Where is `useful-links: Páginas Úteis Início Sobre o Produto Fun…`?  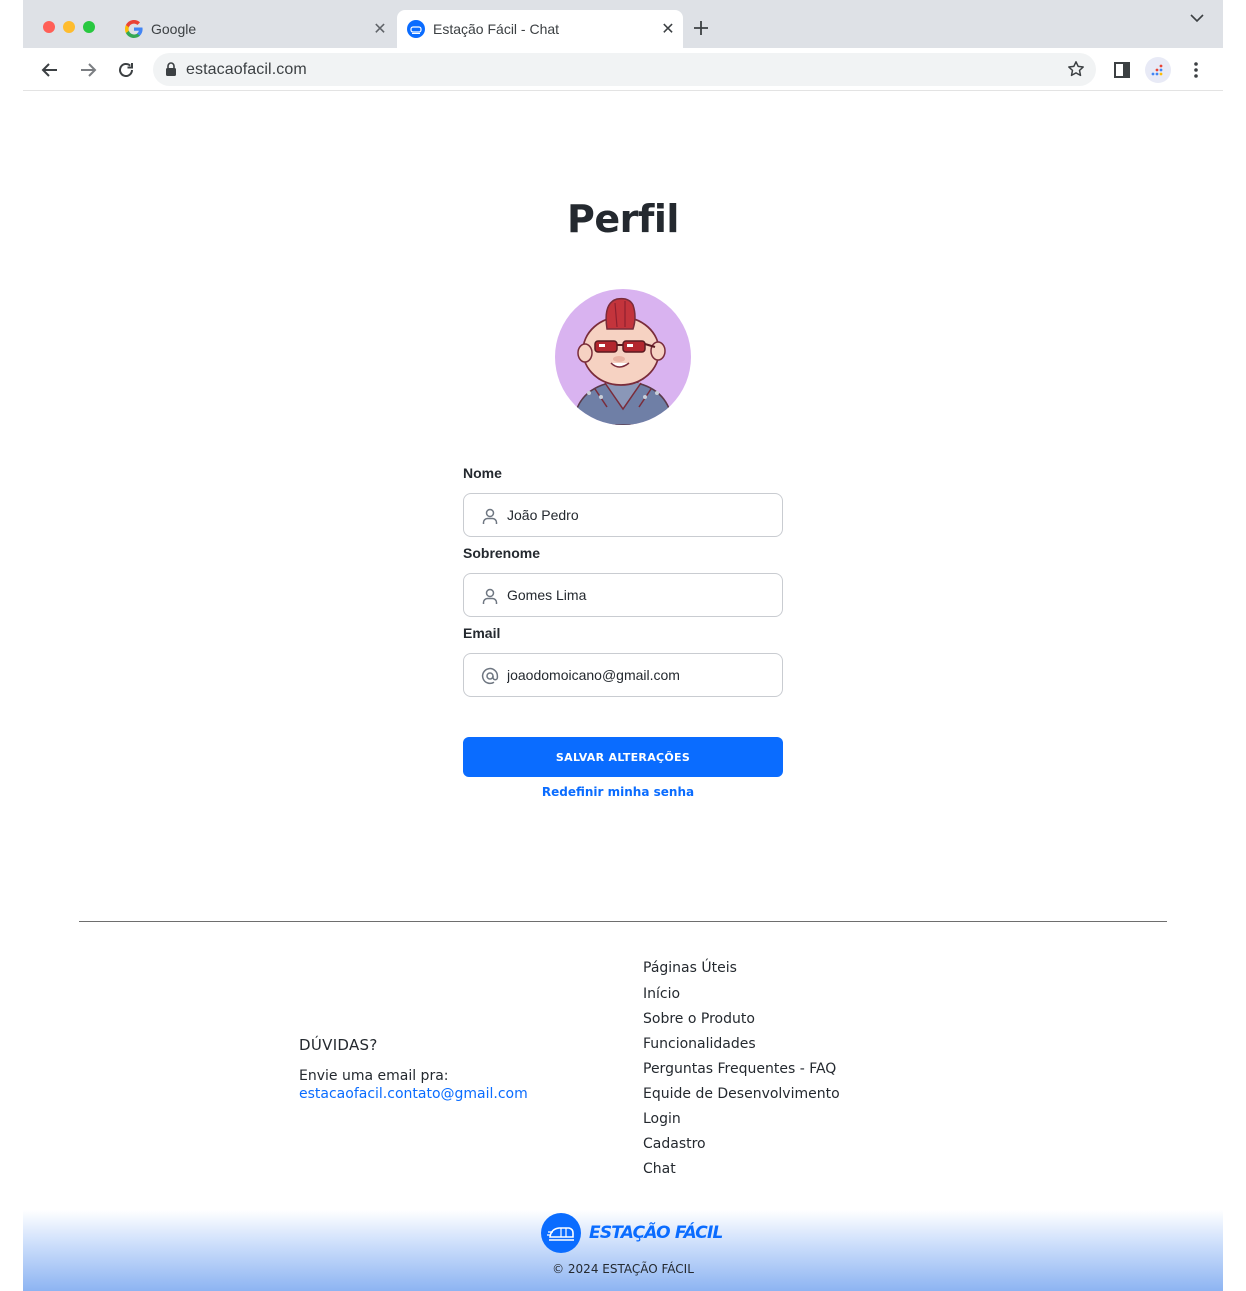 useful-links: Páginas Úteis Início Sobre o Produto Fun… is located at coordinates (793, 1073).